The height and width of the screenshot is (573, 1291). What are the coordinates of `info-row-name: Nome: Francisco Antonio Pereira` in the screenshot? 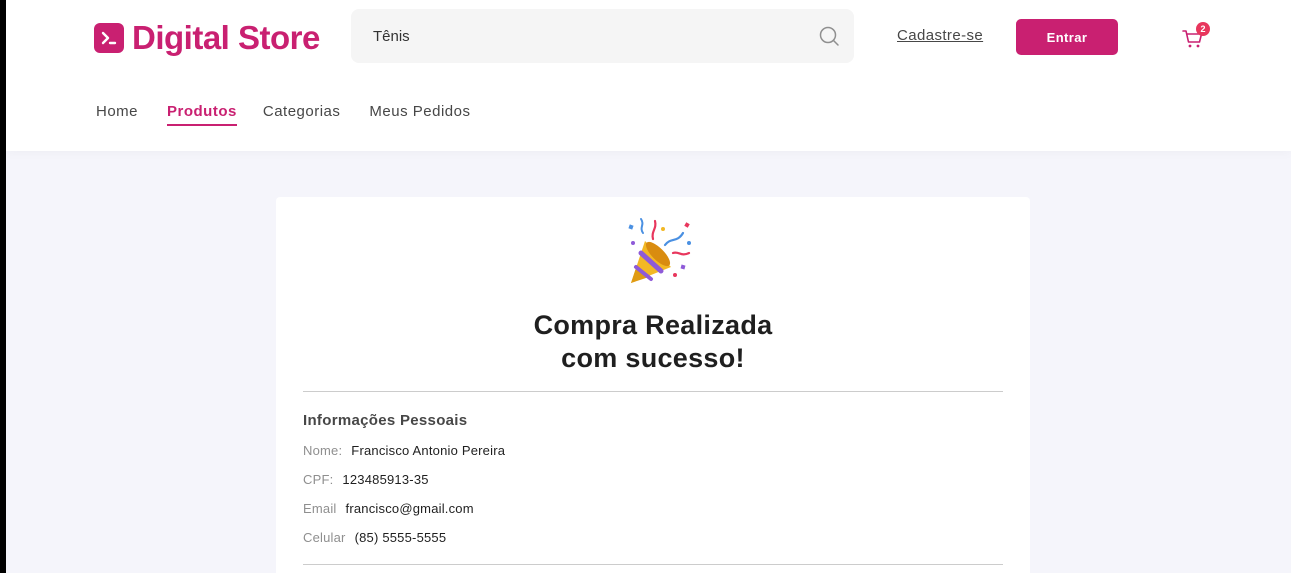 It's located at (404, 450).